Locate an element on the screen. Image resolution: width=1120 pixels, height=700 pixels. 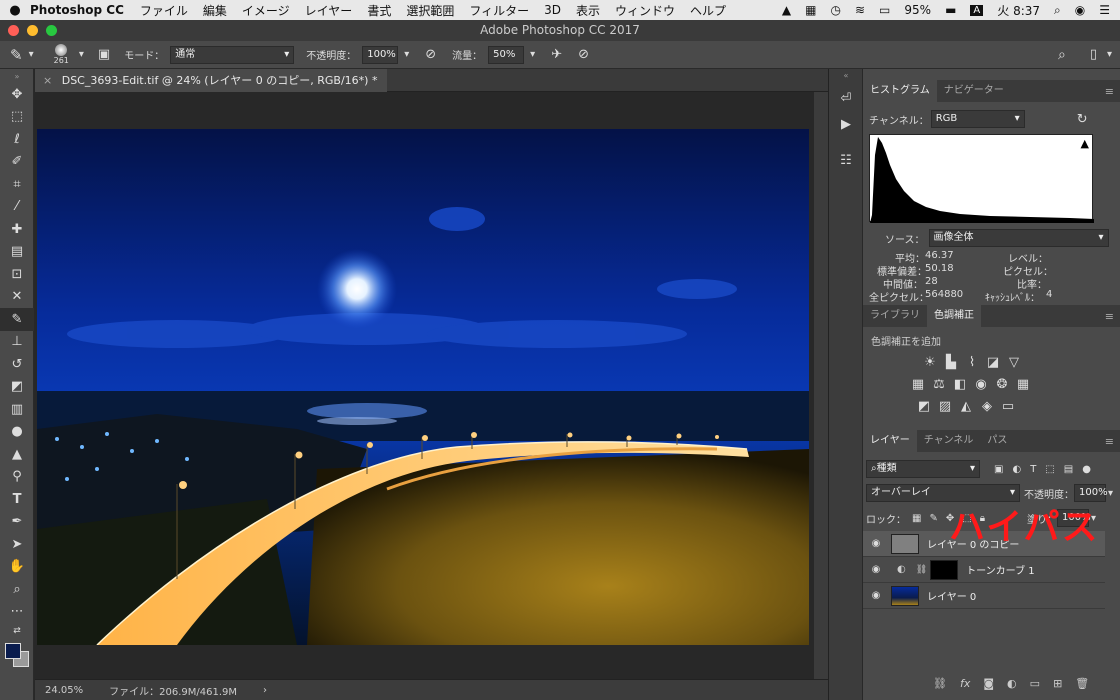
black-white-icon: ◧ is located at coordinates (960, 385).